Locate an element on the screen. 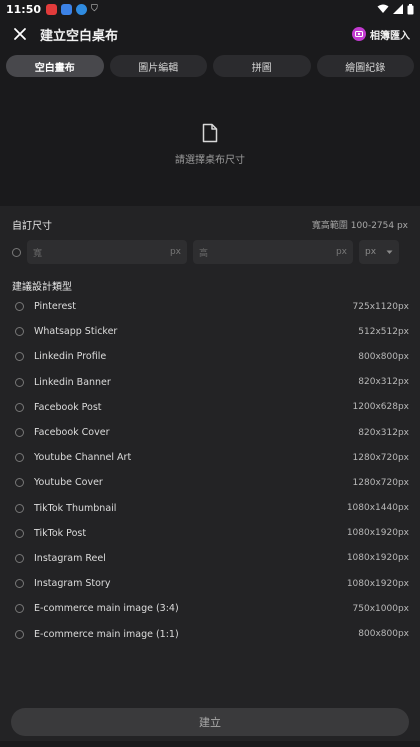 The image size is (420, 747). chevron-down-icon is located at coordinates (389, 252).